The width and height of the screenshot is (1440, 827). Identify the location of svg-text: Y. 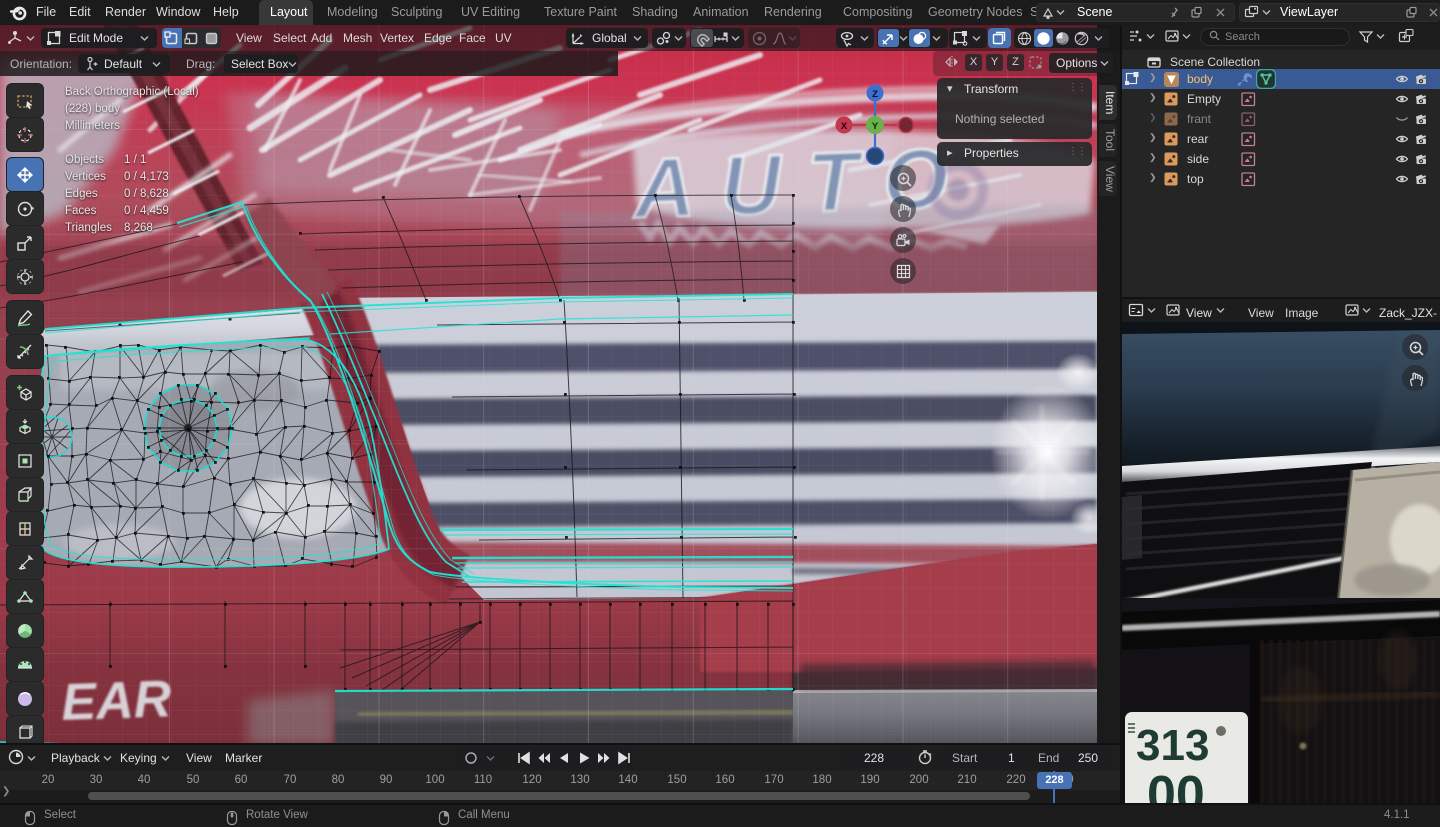
(875, 126).